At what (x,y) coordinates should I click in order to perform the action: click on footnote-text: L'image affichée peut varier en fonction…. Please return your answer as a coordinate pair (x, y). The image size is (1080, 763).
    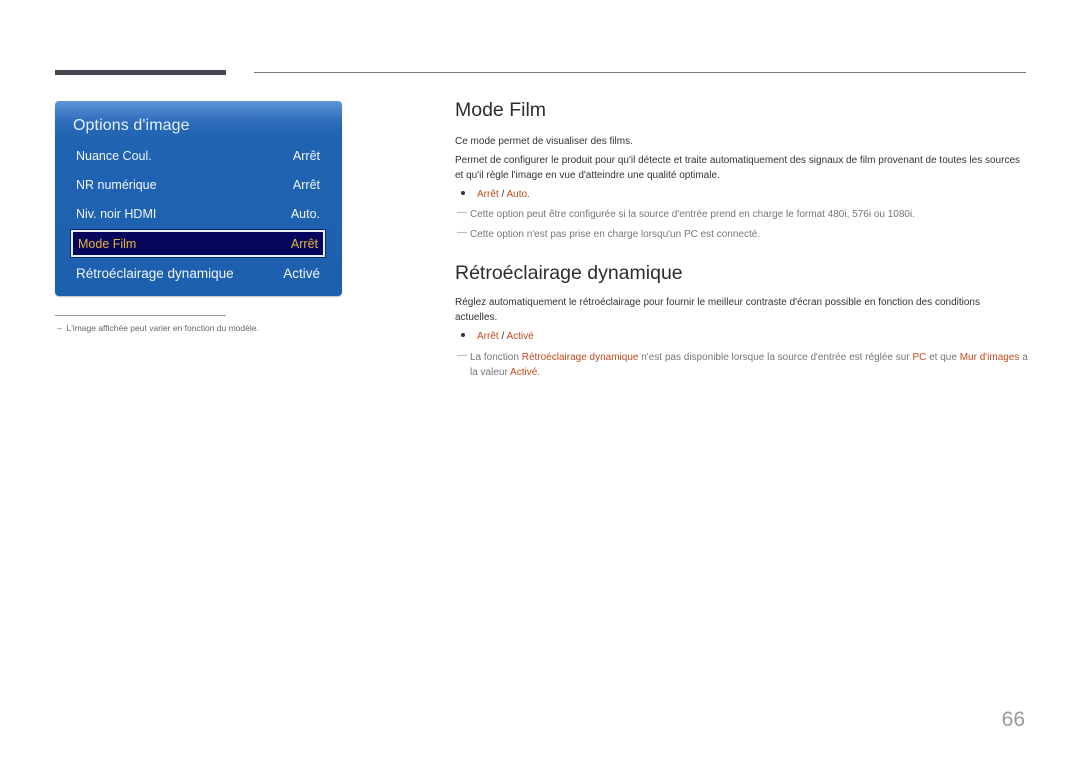
    Looking at the image, I should click on (162, 328).